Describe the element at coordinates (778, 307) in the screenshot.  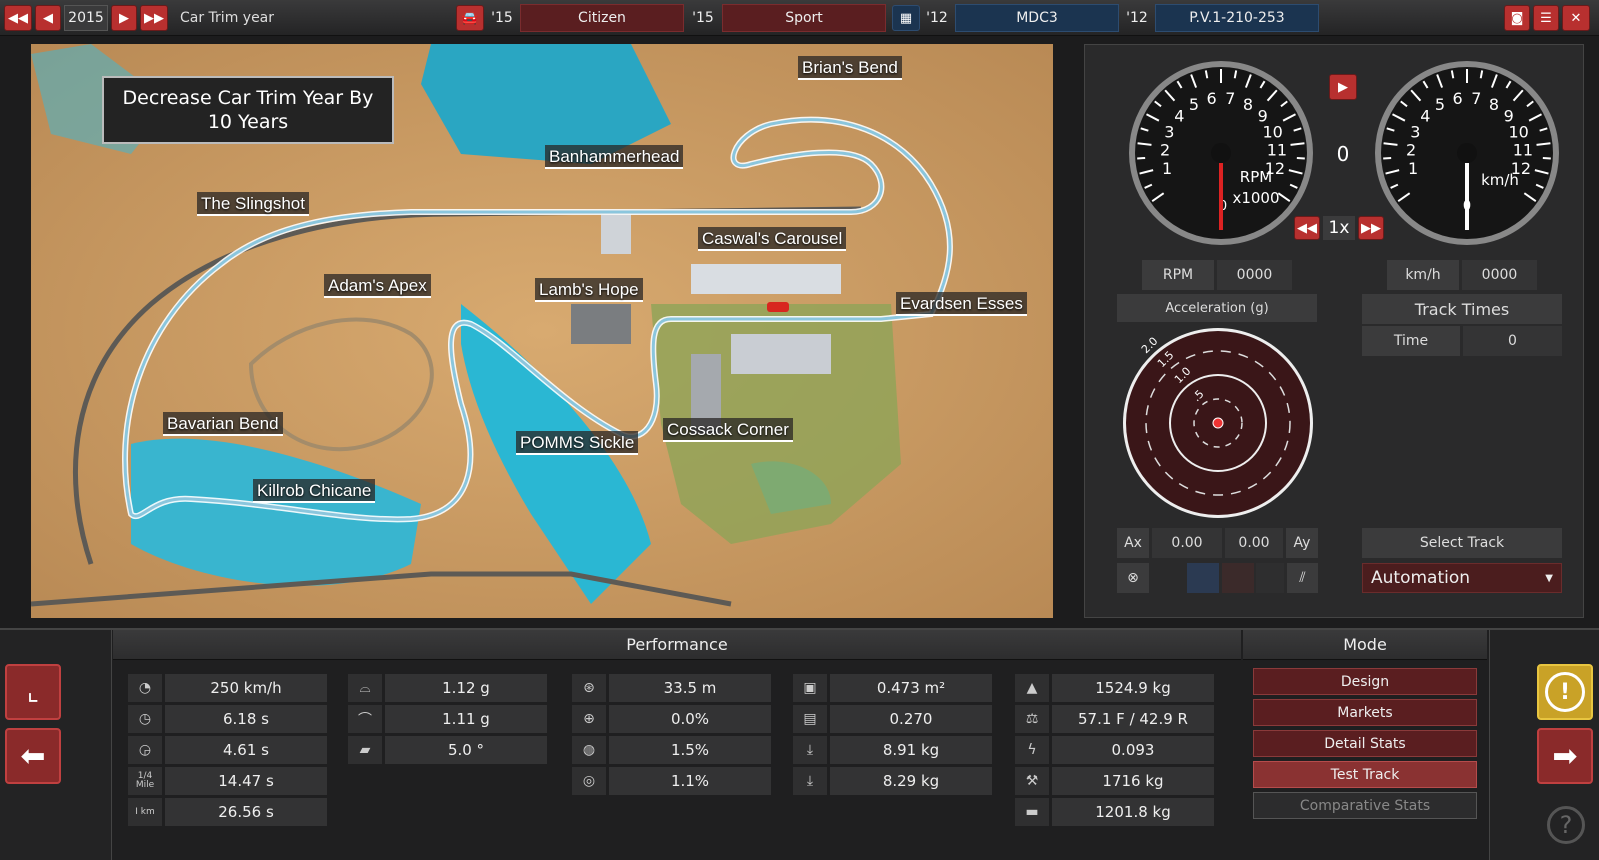
I see `car-marker` at that location.